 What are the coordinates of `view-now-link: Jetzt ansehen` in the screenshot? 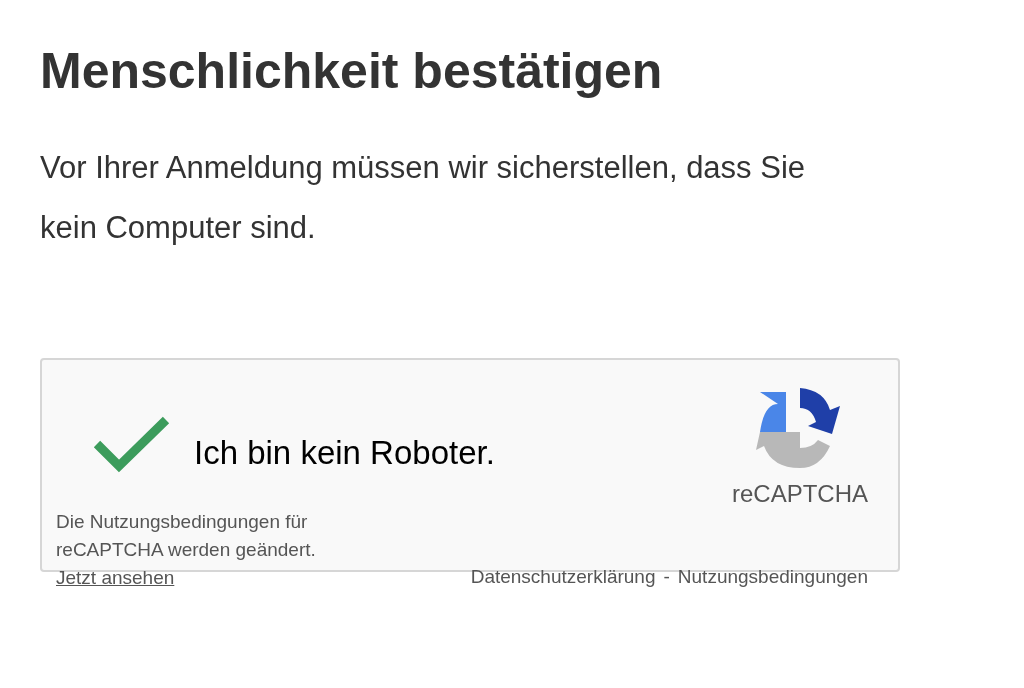 It's located at (115, 577).